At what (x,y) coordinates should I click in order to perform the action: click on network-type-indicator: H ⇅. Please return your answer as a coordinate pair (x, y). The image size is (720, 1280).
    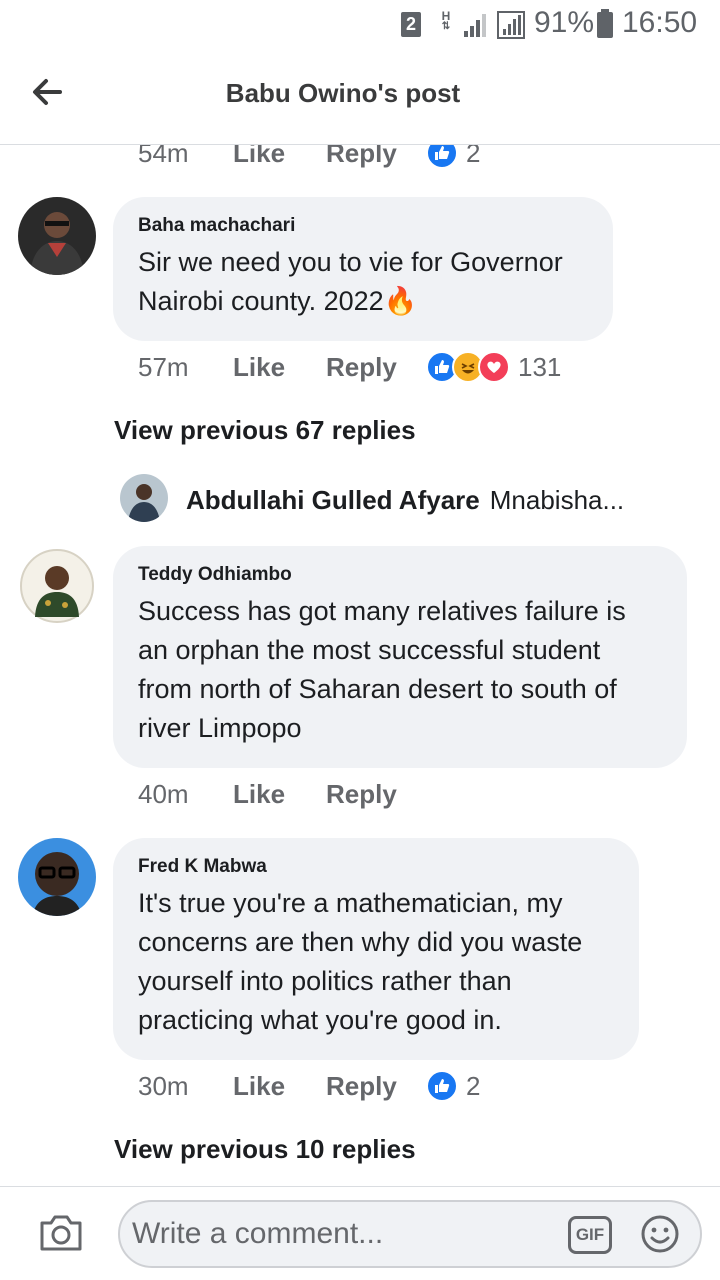
    Looking at the image, I should click on (446, 25).